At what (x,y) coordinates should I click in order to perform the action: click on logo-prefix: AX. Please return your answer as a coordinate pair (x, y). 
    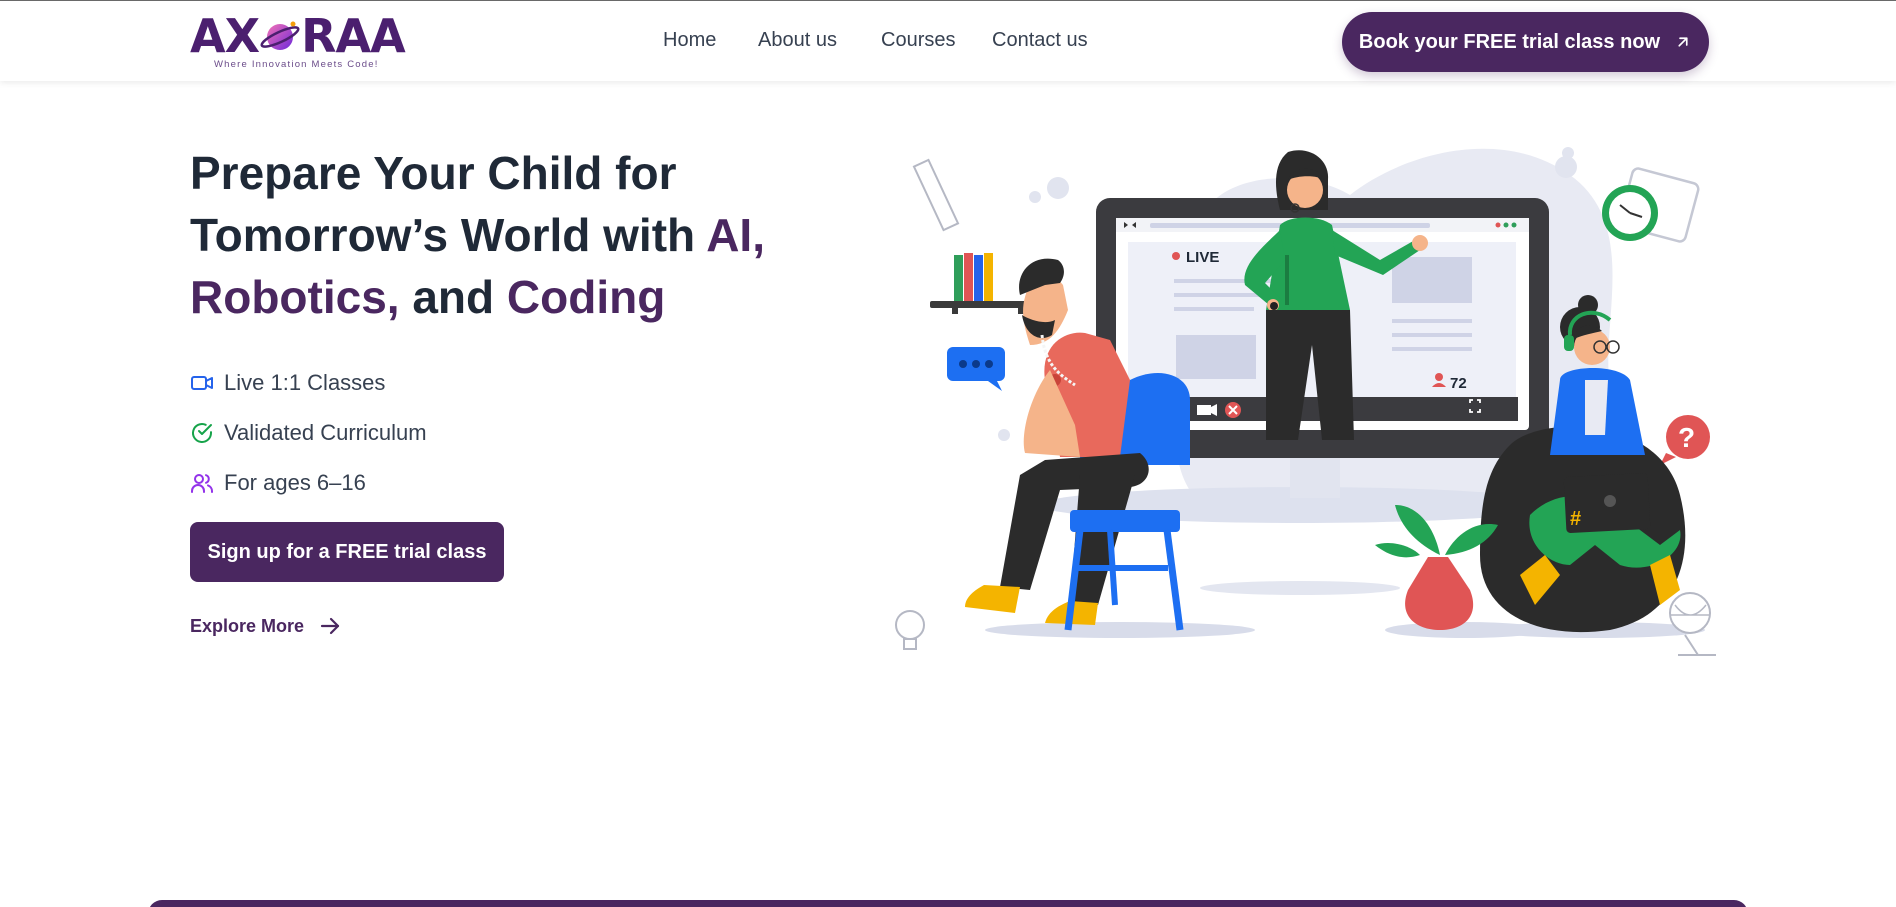
    Looking at the image, I should click on (225, 36).